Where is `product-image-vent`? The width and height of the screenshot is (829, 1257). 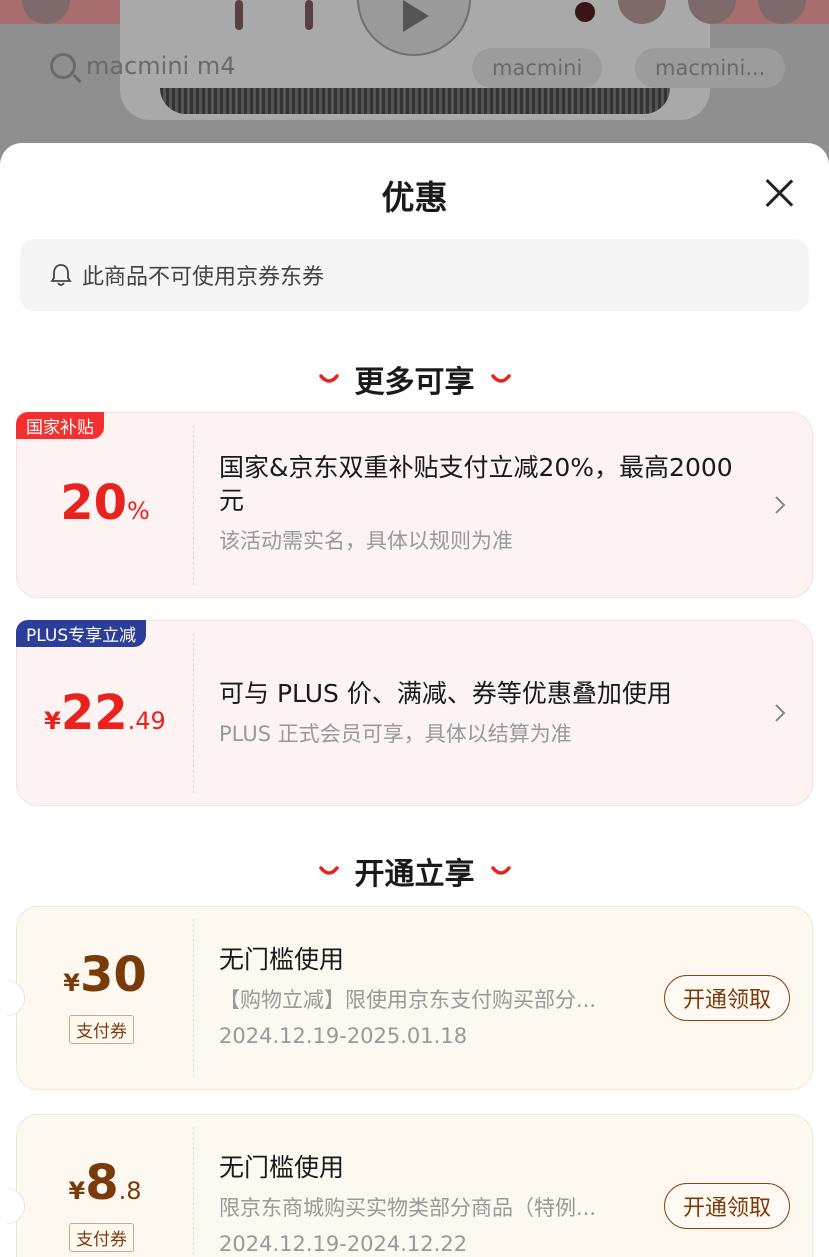 product-image-vent is located at coordinates (415, 101).